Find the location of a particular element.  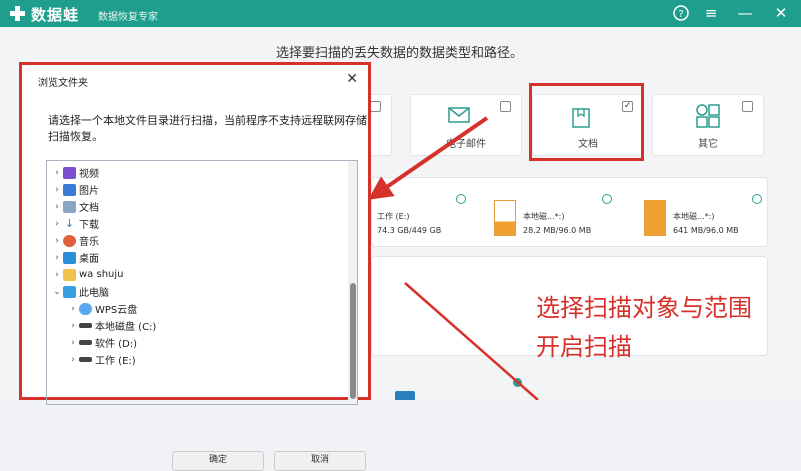

computer-icon is located at coordinates (69, 291).